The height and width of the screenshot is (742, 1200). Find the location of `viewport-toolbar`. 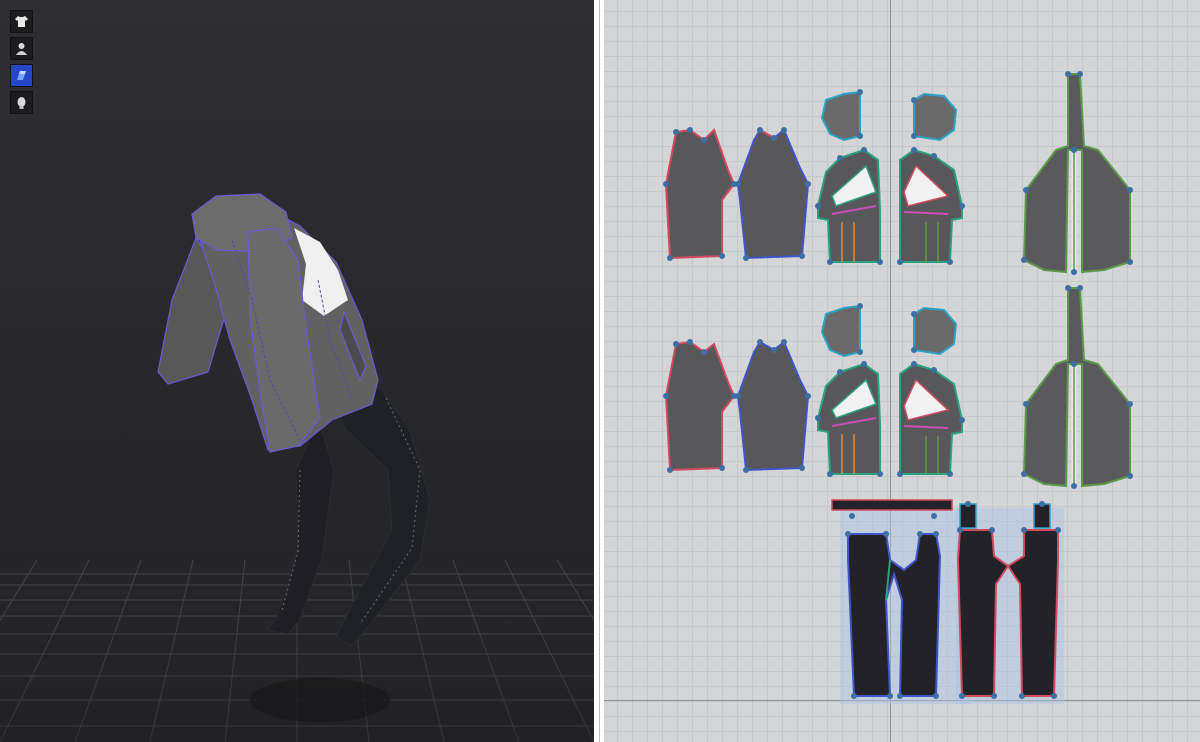

viewport-toolbar is located at coordinates (21, 62).